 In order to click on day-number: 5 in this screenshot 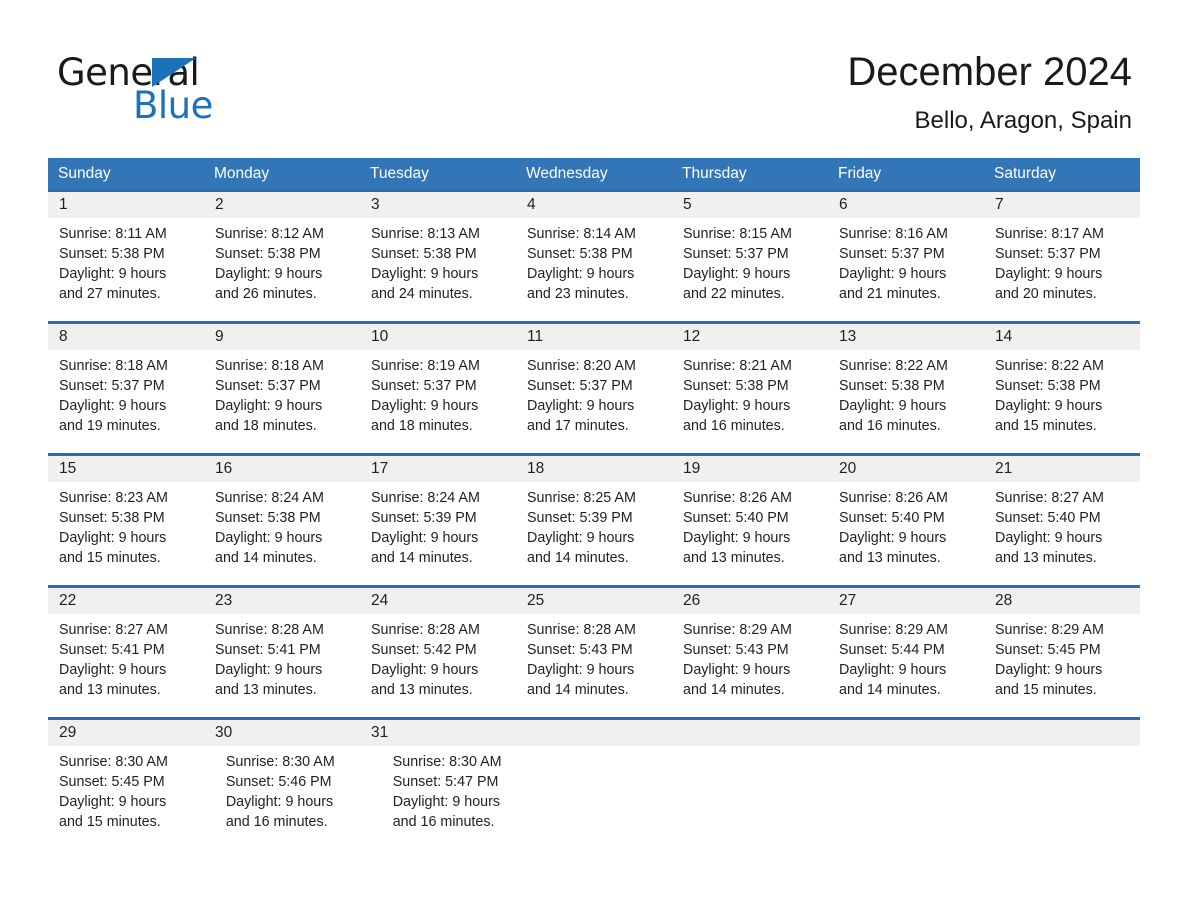, I will do `click(750, 205)`.